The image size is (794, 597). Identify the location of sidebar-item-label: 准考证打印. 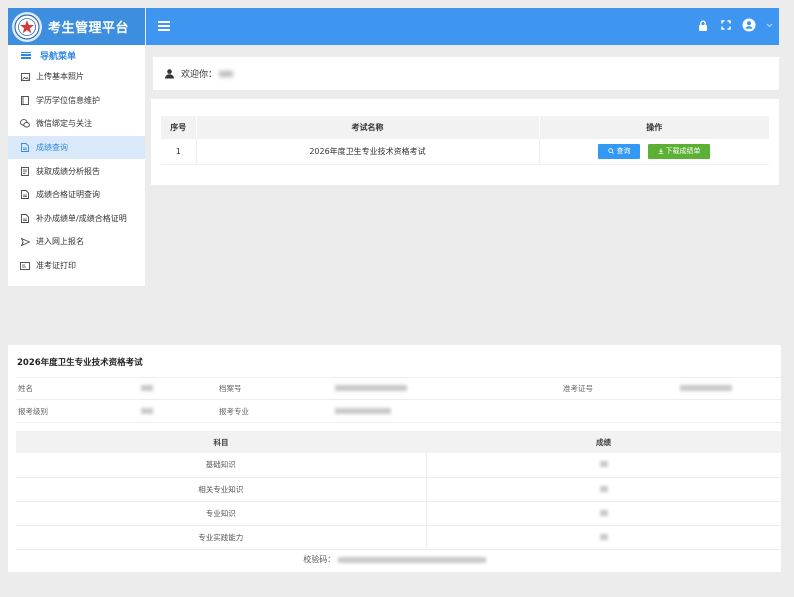
(56, 266).